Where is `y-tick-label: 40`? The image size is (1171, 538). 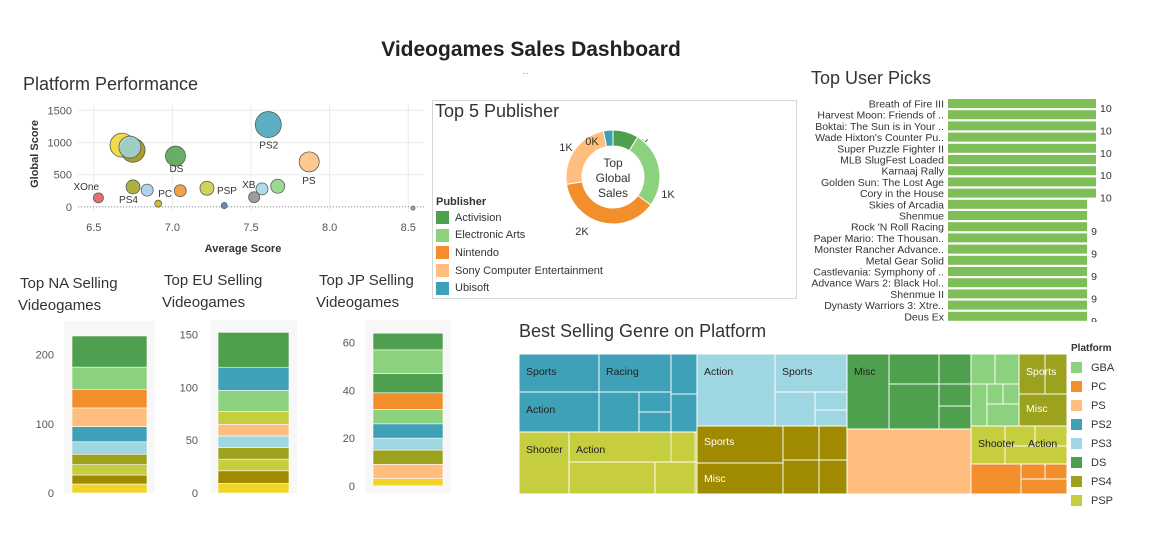 y-tick-label: 40 is located at coordinates (349, 391).